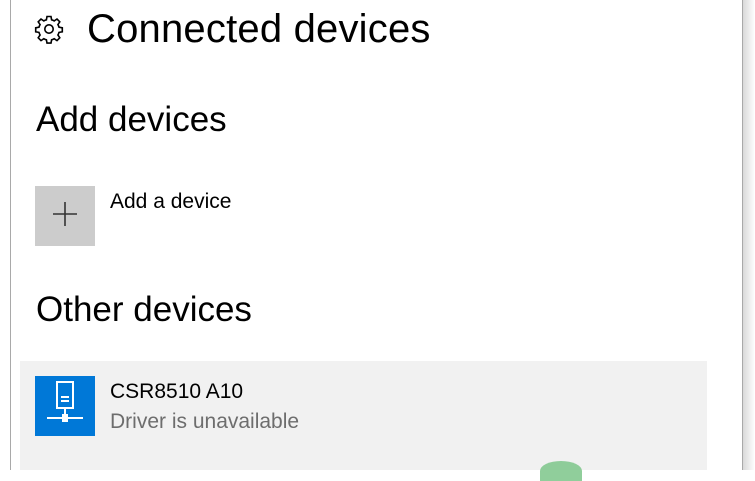 This screenshot has height=481, width=755. Describe the element at coordinates (205, 421) in the screenshot. I see `device-status: Driver is unavailable` at that location.